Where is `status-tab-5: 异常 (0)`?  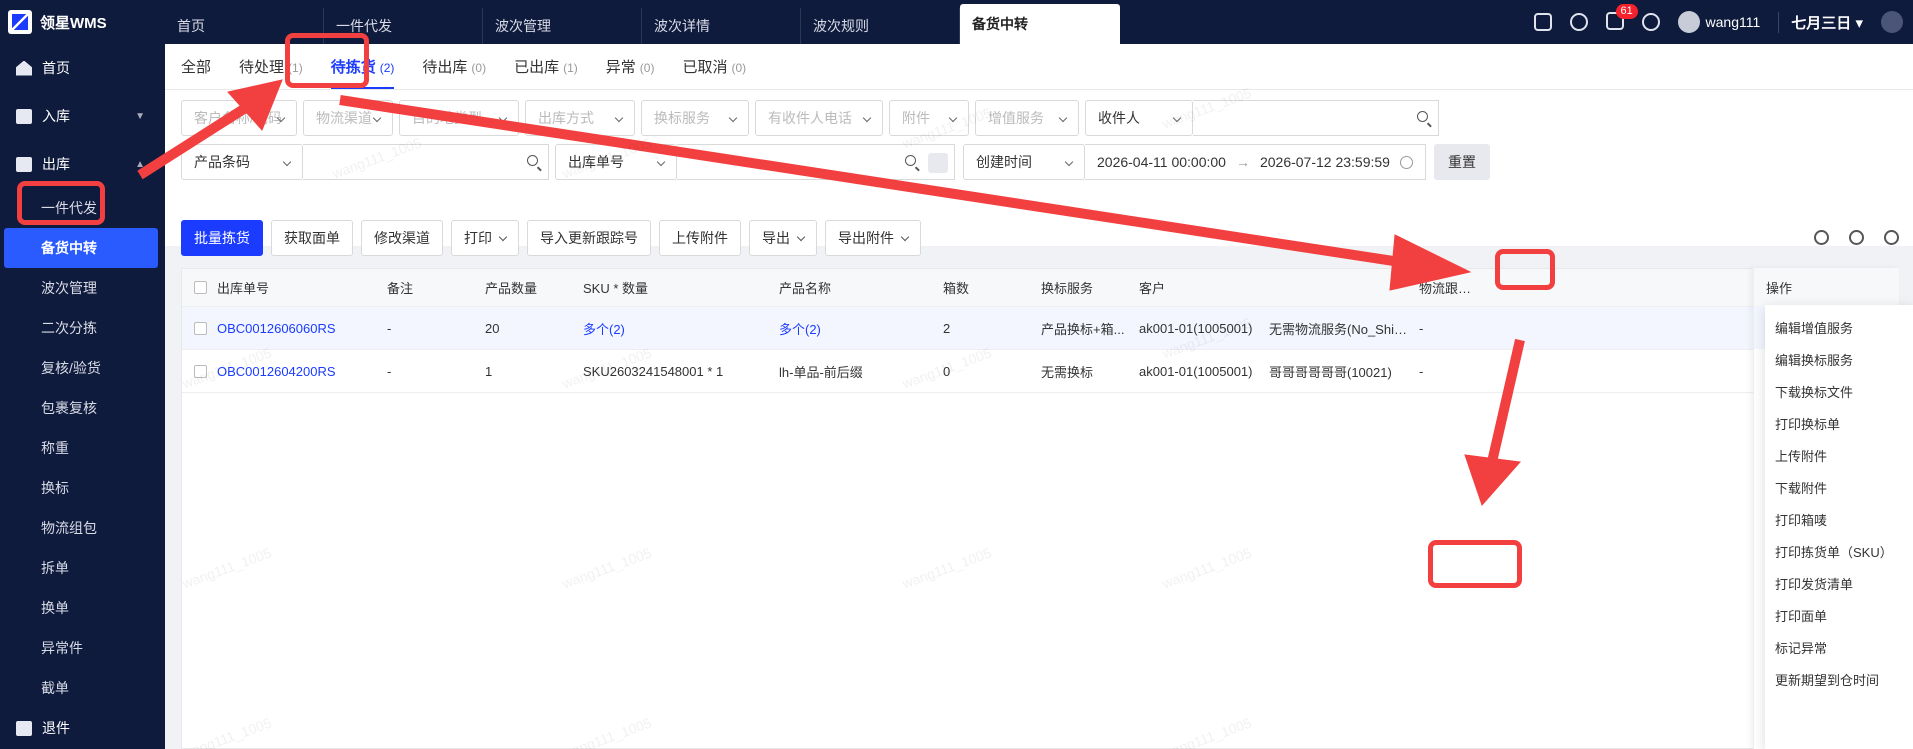
status-tab-5: 异常 (0) is located at coordinates (630, 66).